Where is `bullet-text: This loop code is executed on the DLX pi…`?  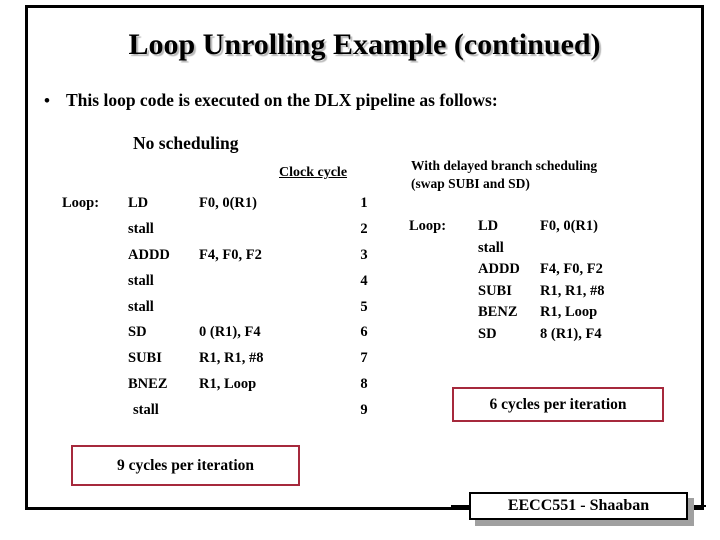
bullet-text: This loop code is executed on the DLX pi… is located at coordinates (282, 100).